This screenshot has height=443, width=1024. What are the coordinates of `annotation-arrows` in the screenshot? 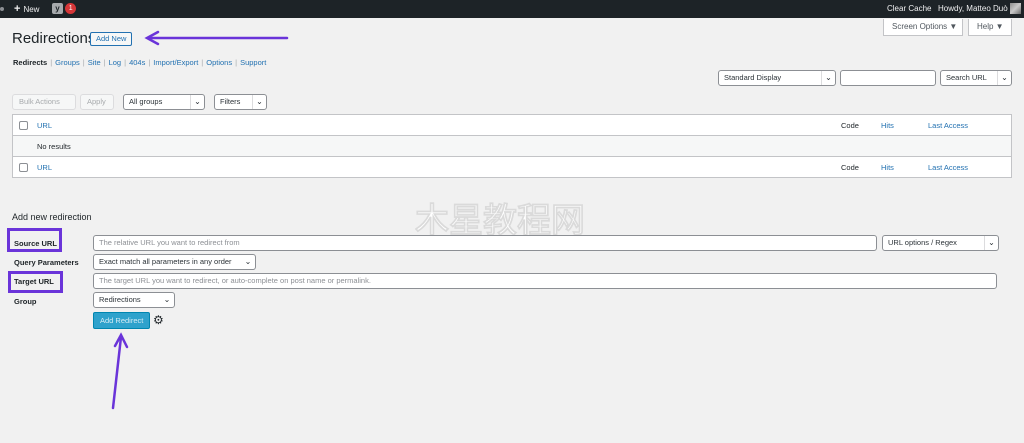 It's located at (200, 220).